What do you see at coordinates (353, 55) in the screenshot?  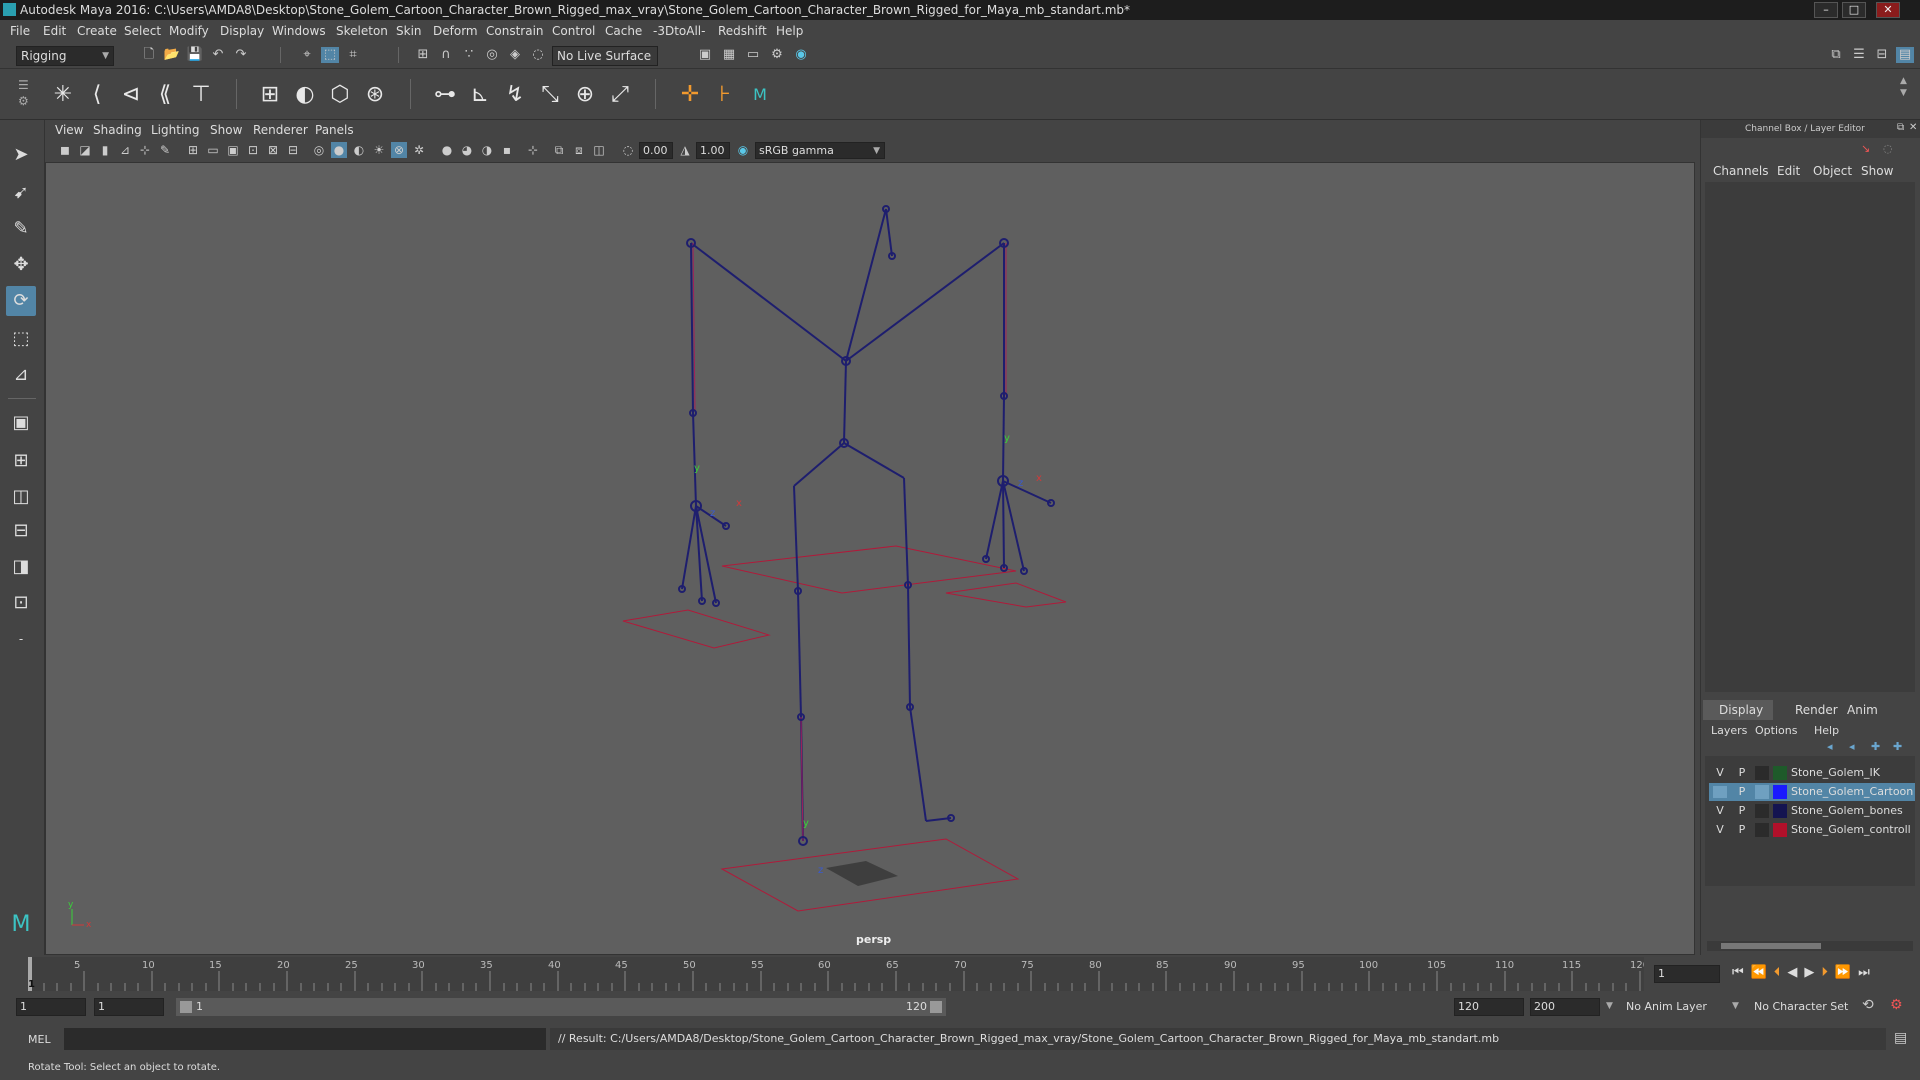 I see `select-component-icon: ⌗` at bounding box center [353, 55].